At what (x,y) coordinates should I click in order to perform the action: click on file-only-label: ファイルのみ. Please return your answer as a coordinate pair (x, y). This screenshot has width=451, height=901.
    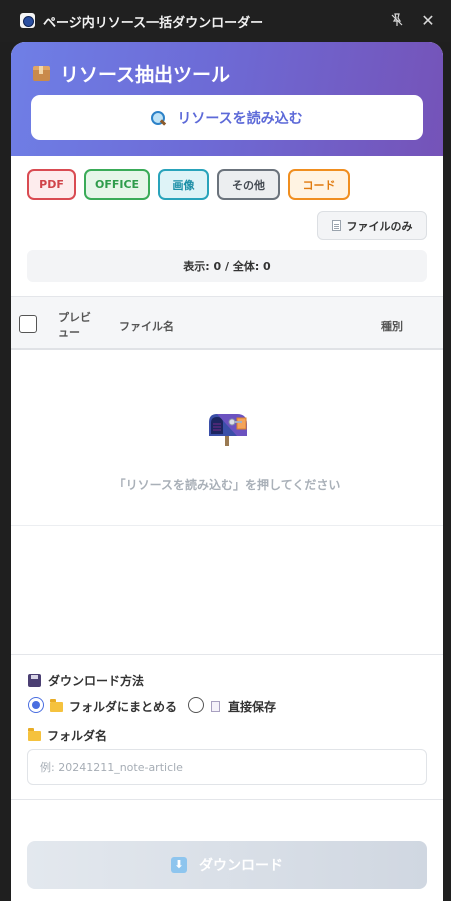
    Looking at the image, I should click on (379, 226).